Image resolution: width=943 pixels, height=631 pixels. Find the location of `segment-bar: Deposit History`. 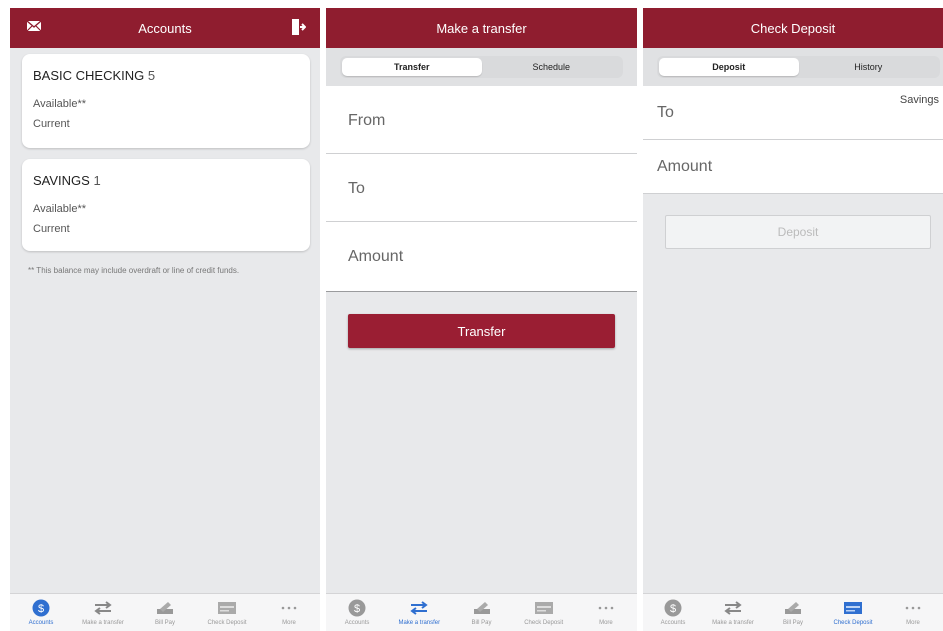

segment-bar: Deposit History is located at coordinates (793, 67).